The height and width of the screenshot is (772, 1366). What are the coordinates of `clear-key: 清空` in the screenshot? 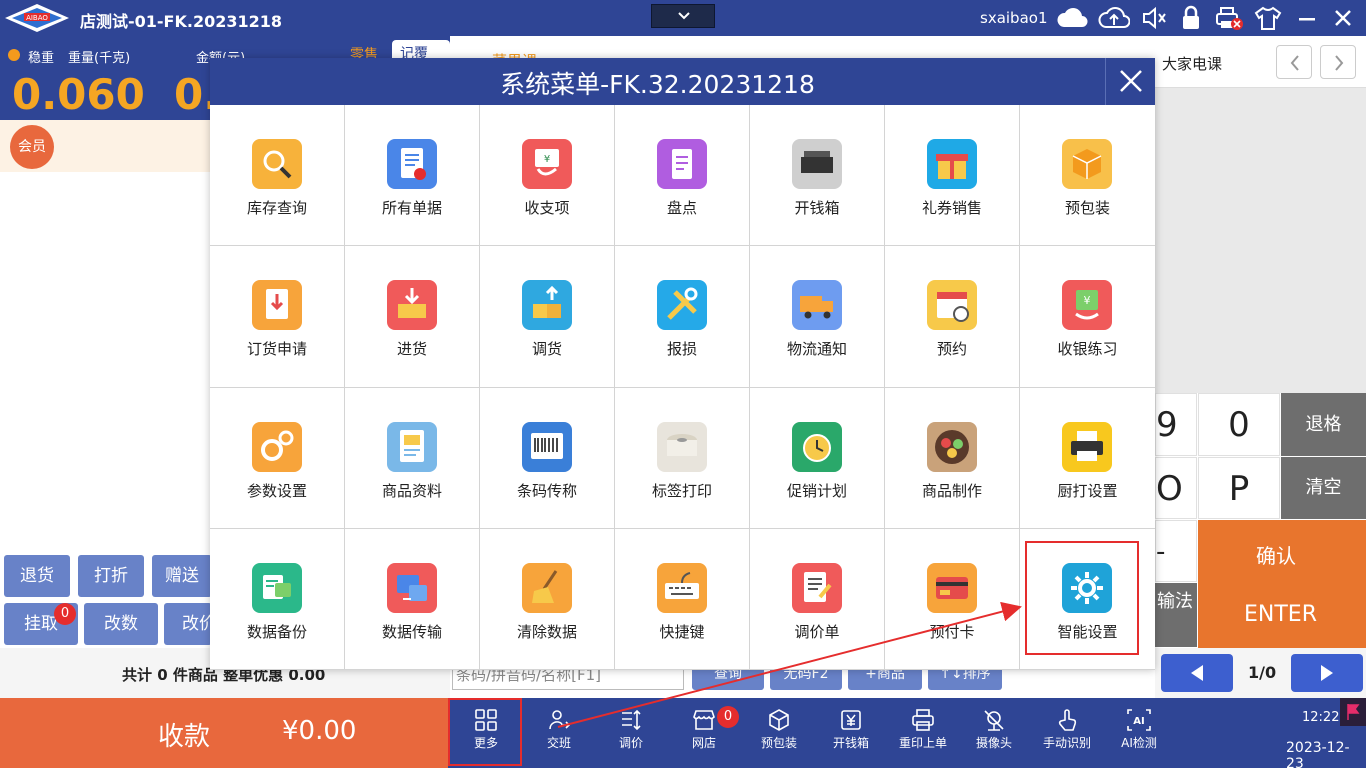 It's located at (1323, 488).